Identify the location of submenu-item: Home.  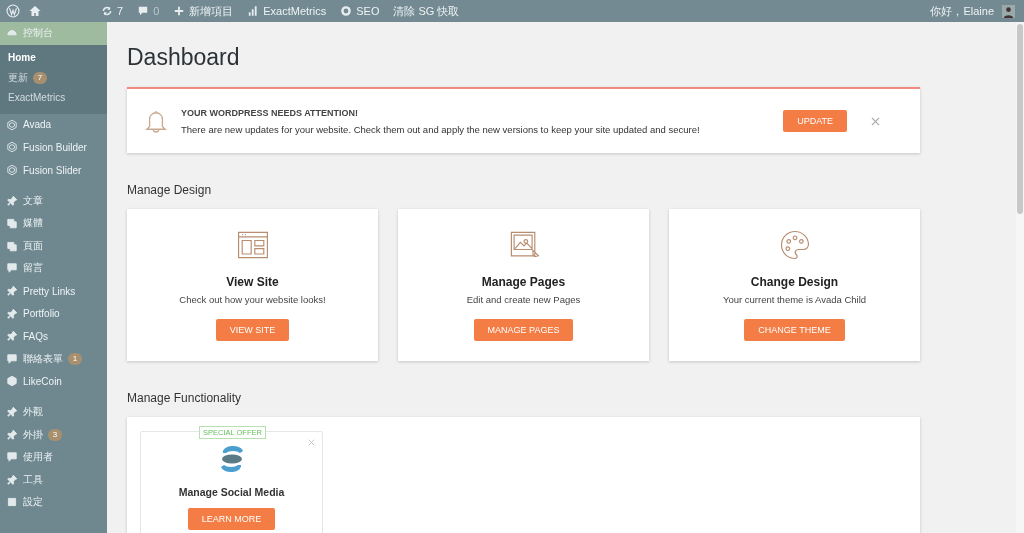
(53, 57).